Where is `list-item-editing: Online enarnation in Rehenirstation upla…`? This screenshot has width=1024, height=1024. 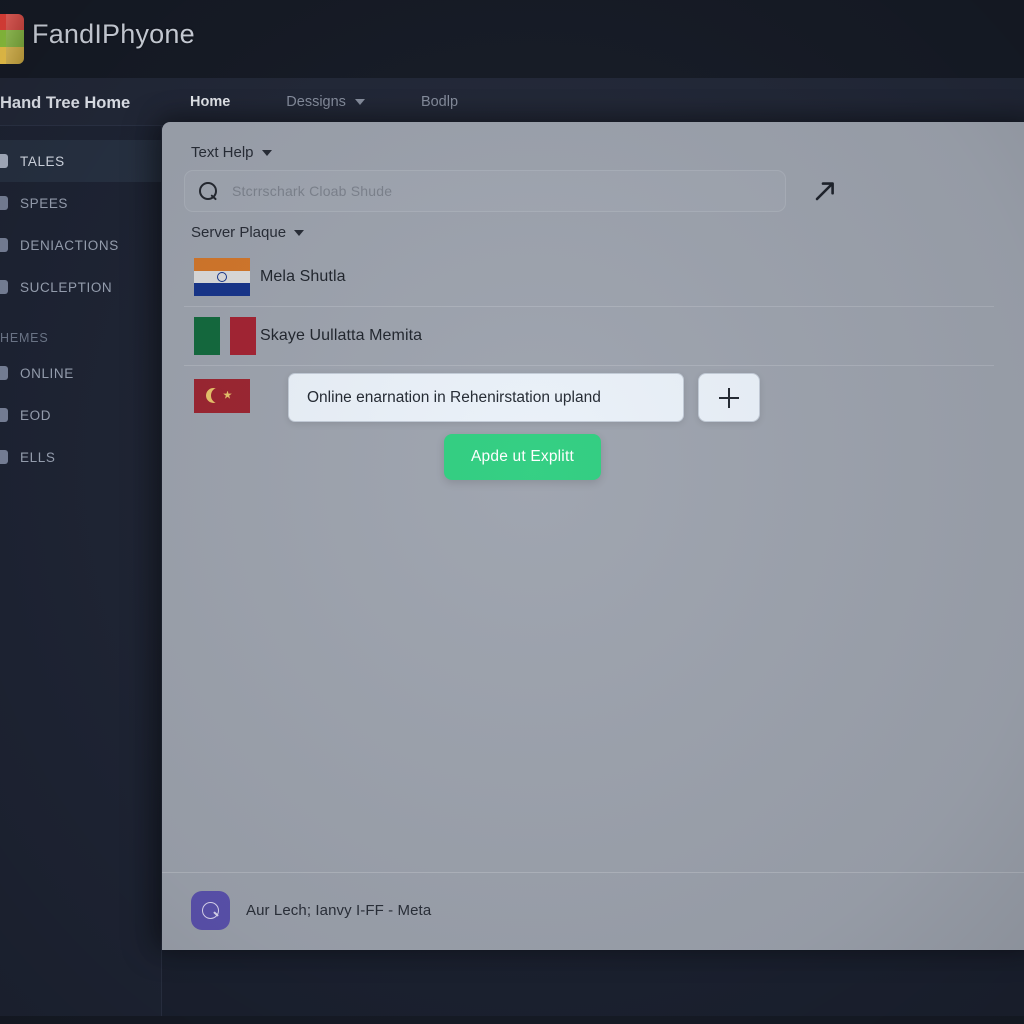
list-item-editing: Online enarnation in Rehenirstation upla… is located at coordinates (589, 395).